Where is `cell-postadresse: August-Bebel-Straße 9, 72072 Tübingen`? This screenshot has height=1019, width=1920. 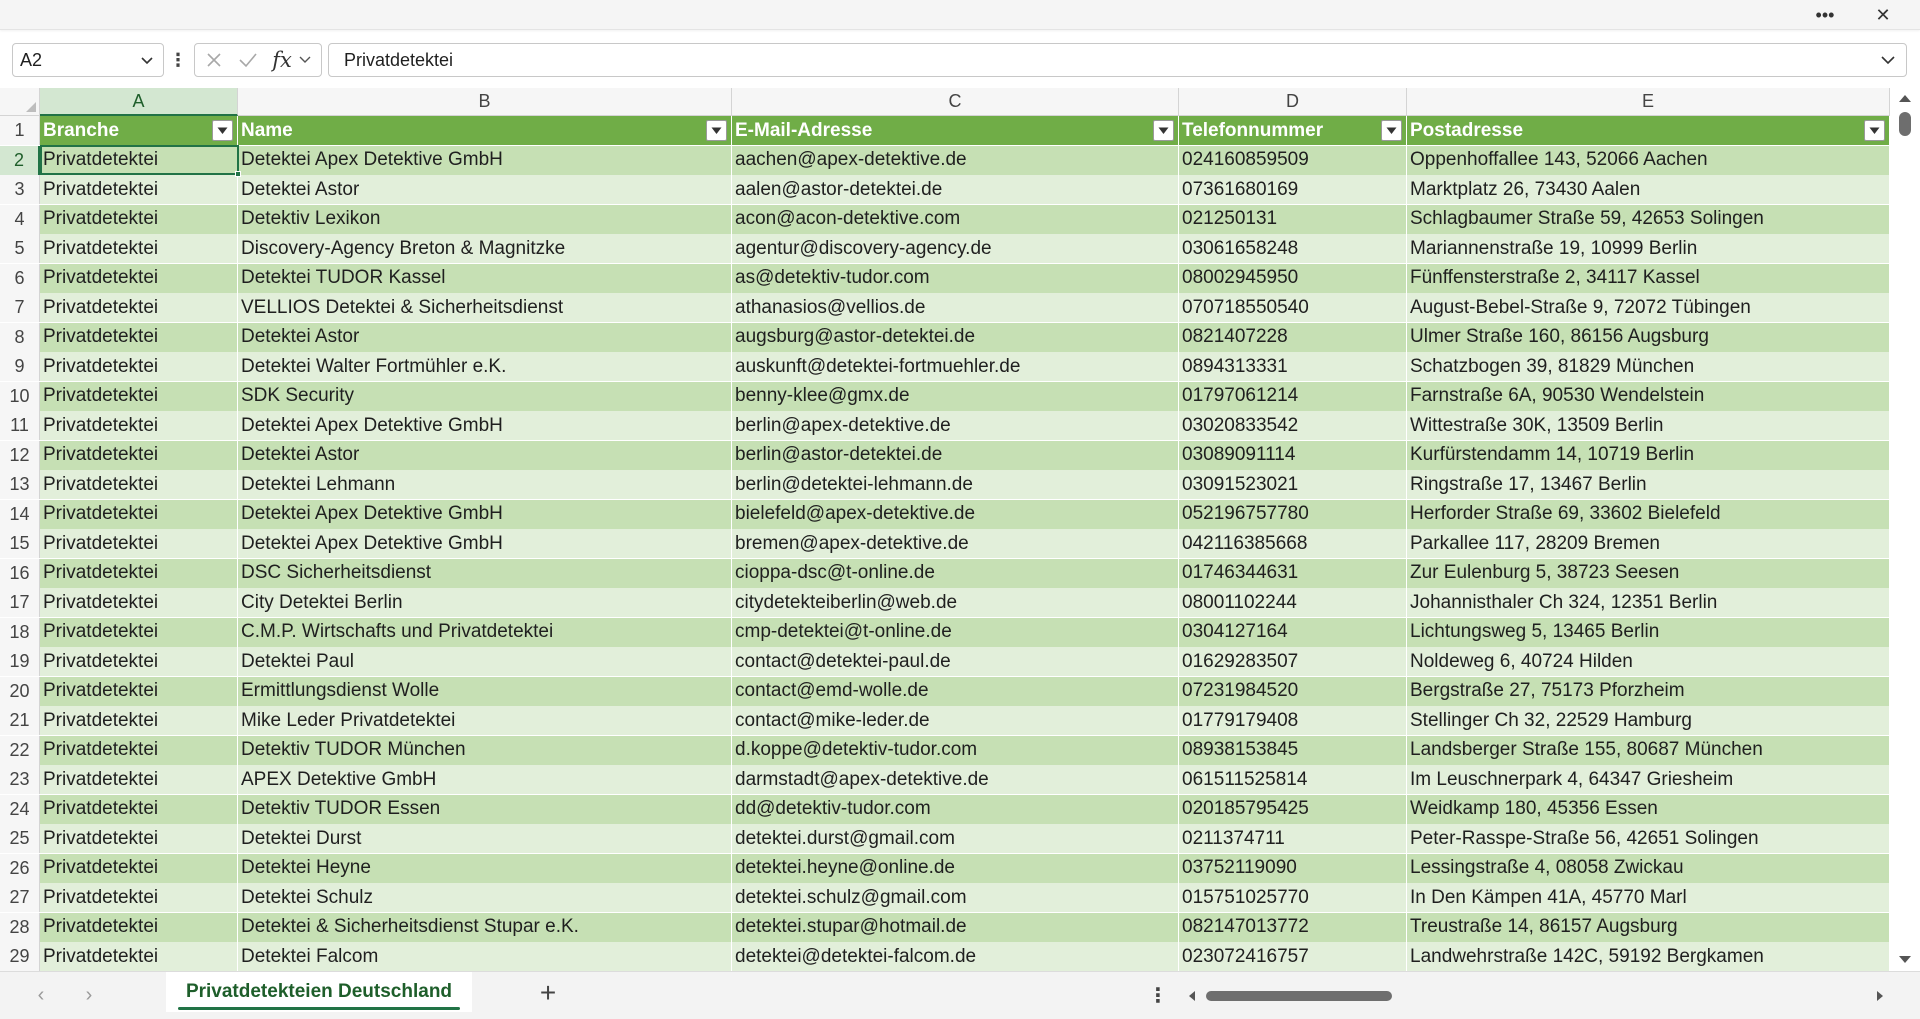 cell-postadresse: August-Bebel-Straße 9, 72072 Tübingen is located at coordinates (1648, 307).